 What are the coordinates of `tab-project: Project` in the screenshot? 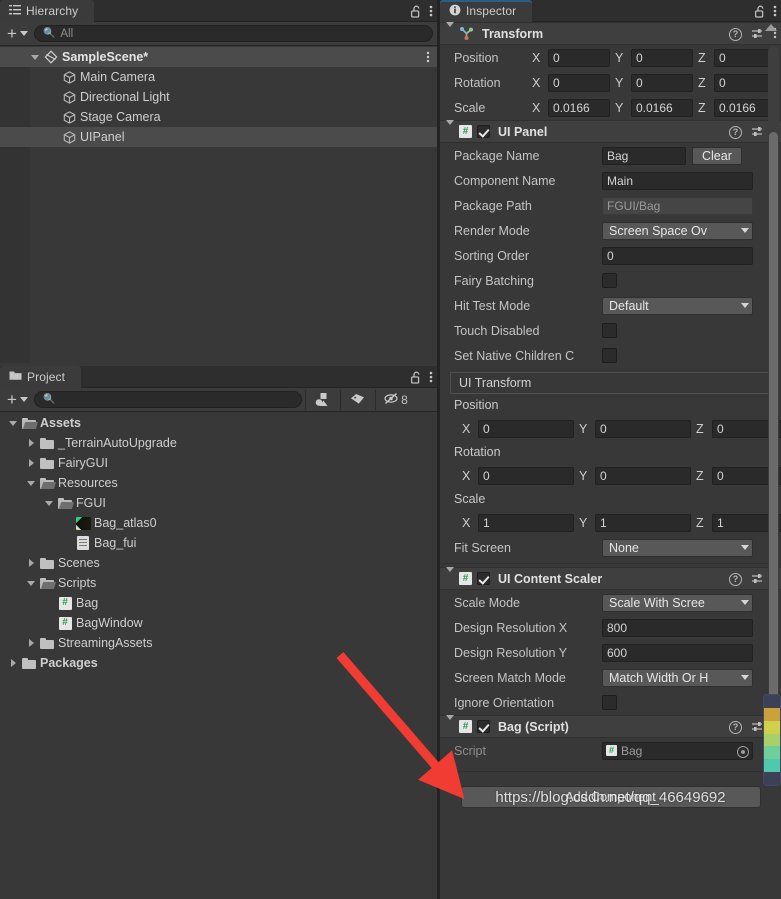 It's located at (41, 377).